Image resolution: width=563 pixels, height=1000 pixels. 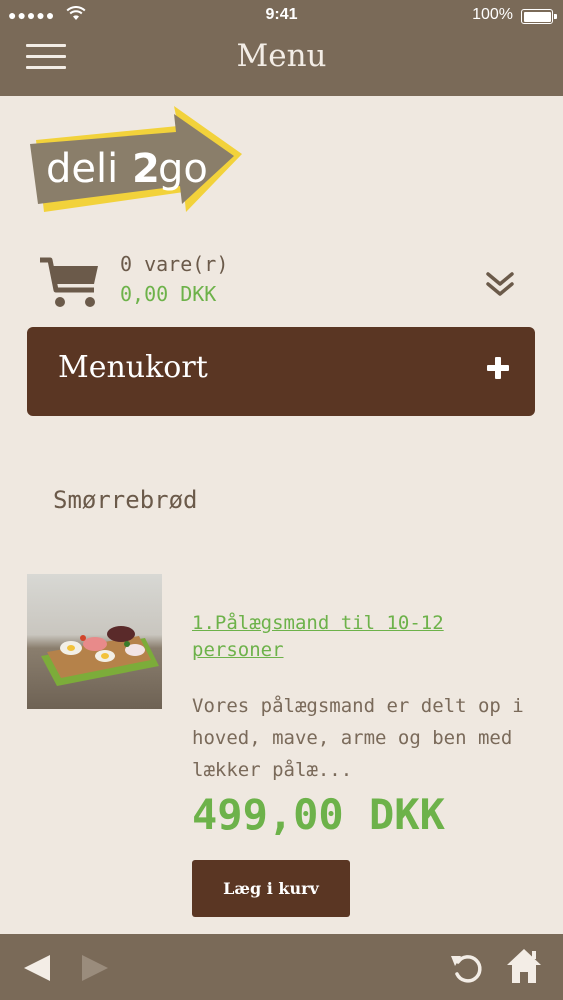 What do you see at coordinates (281, 16) in the screenshot?
I see `status-bar: ●●●●● 9:41 100%` at bounding box center [281, 16].